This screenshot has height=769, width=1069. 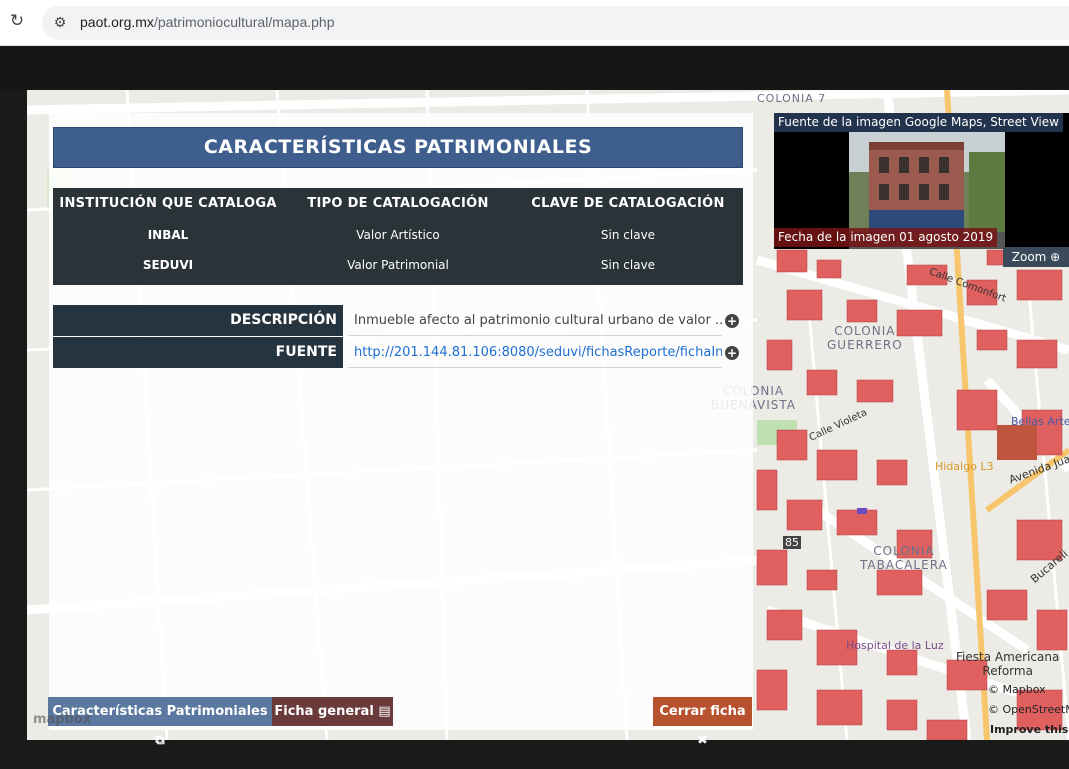 What do you see at coordinates (1040, 421) in the screenshot?
I see `map-label-bellas-artes: Bellas Artes` at bounding box center [1040, 421].